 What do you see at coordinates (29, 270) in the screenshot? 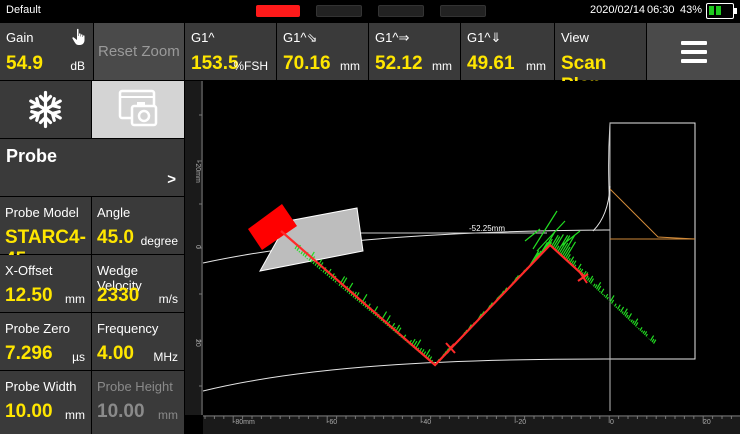
I see `x-offset-label: X-Offset` at bounding box center [29, 270].